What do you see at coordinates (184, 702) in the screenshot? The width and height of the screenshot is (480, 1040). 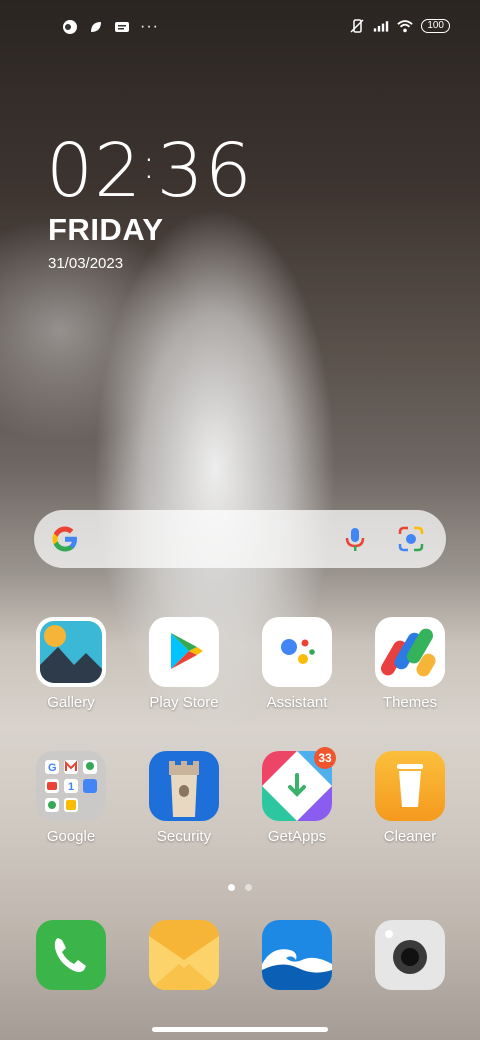 I see `app-label: Play Store` at bounding box center [184, 702].